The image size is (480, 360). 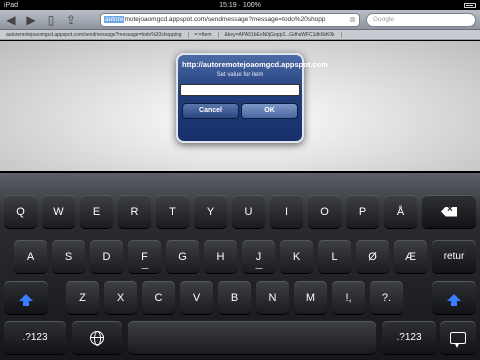 I want to click on bookmark-item: &key=APA91bEoN0jGopp3...GdhsWFC1dk6kK0k, so click(x=280, y=34).